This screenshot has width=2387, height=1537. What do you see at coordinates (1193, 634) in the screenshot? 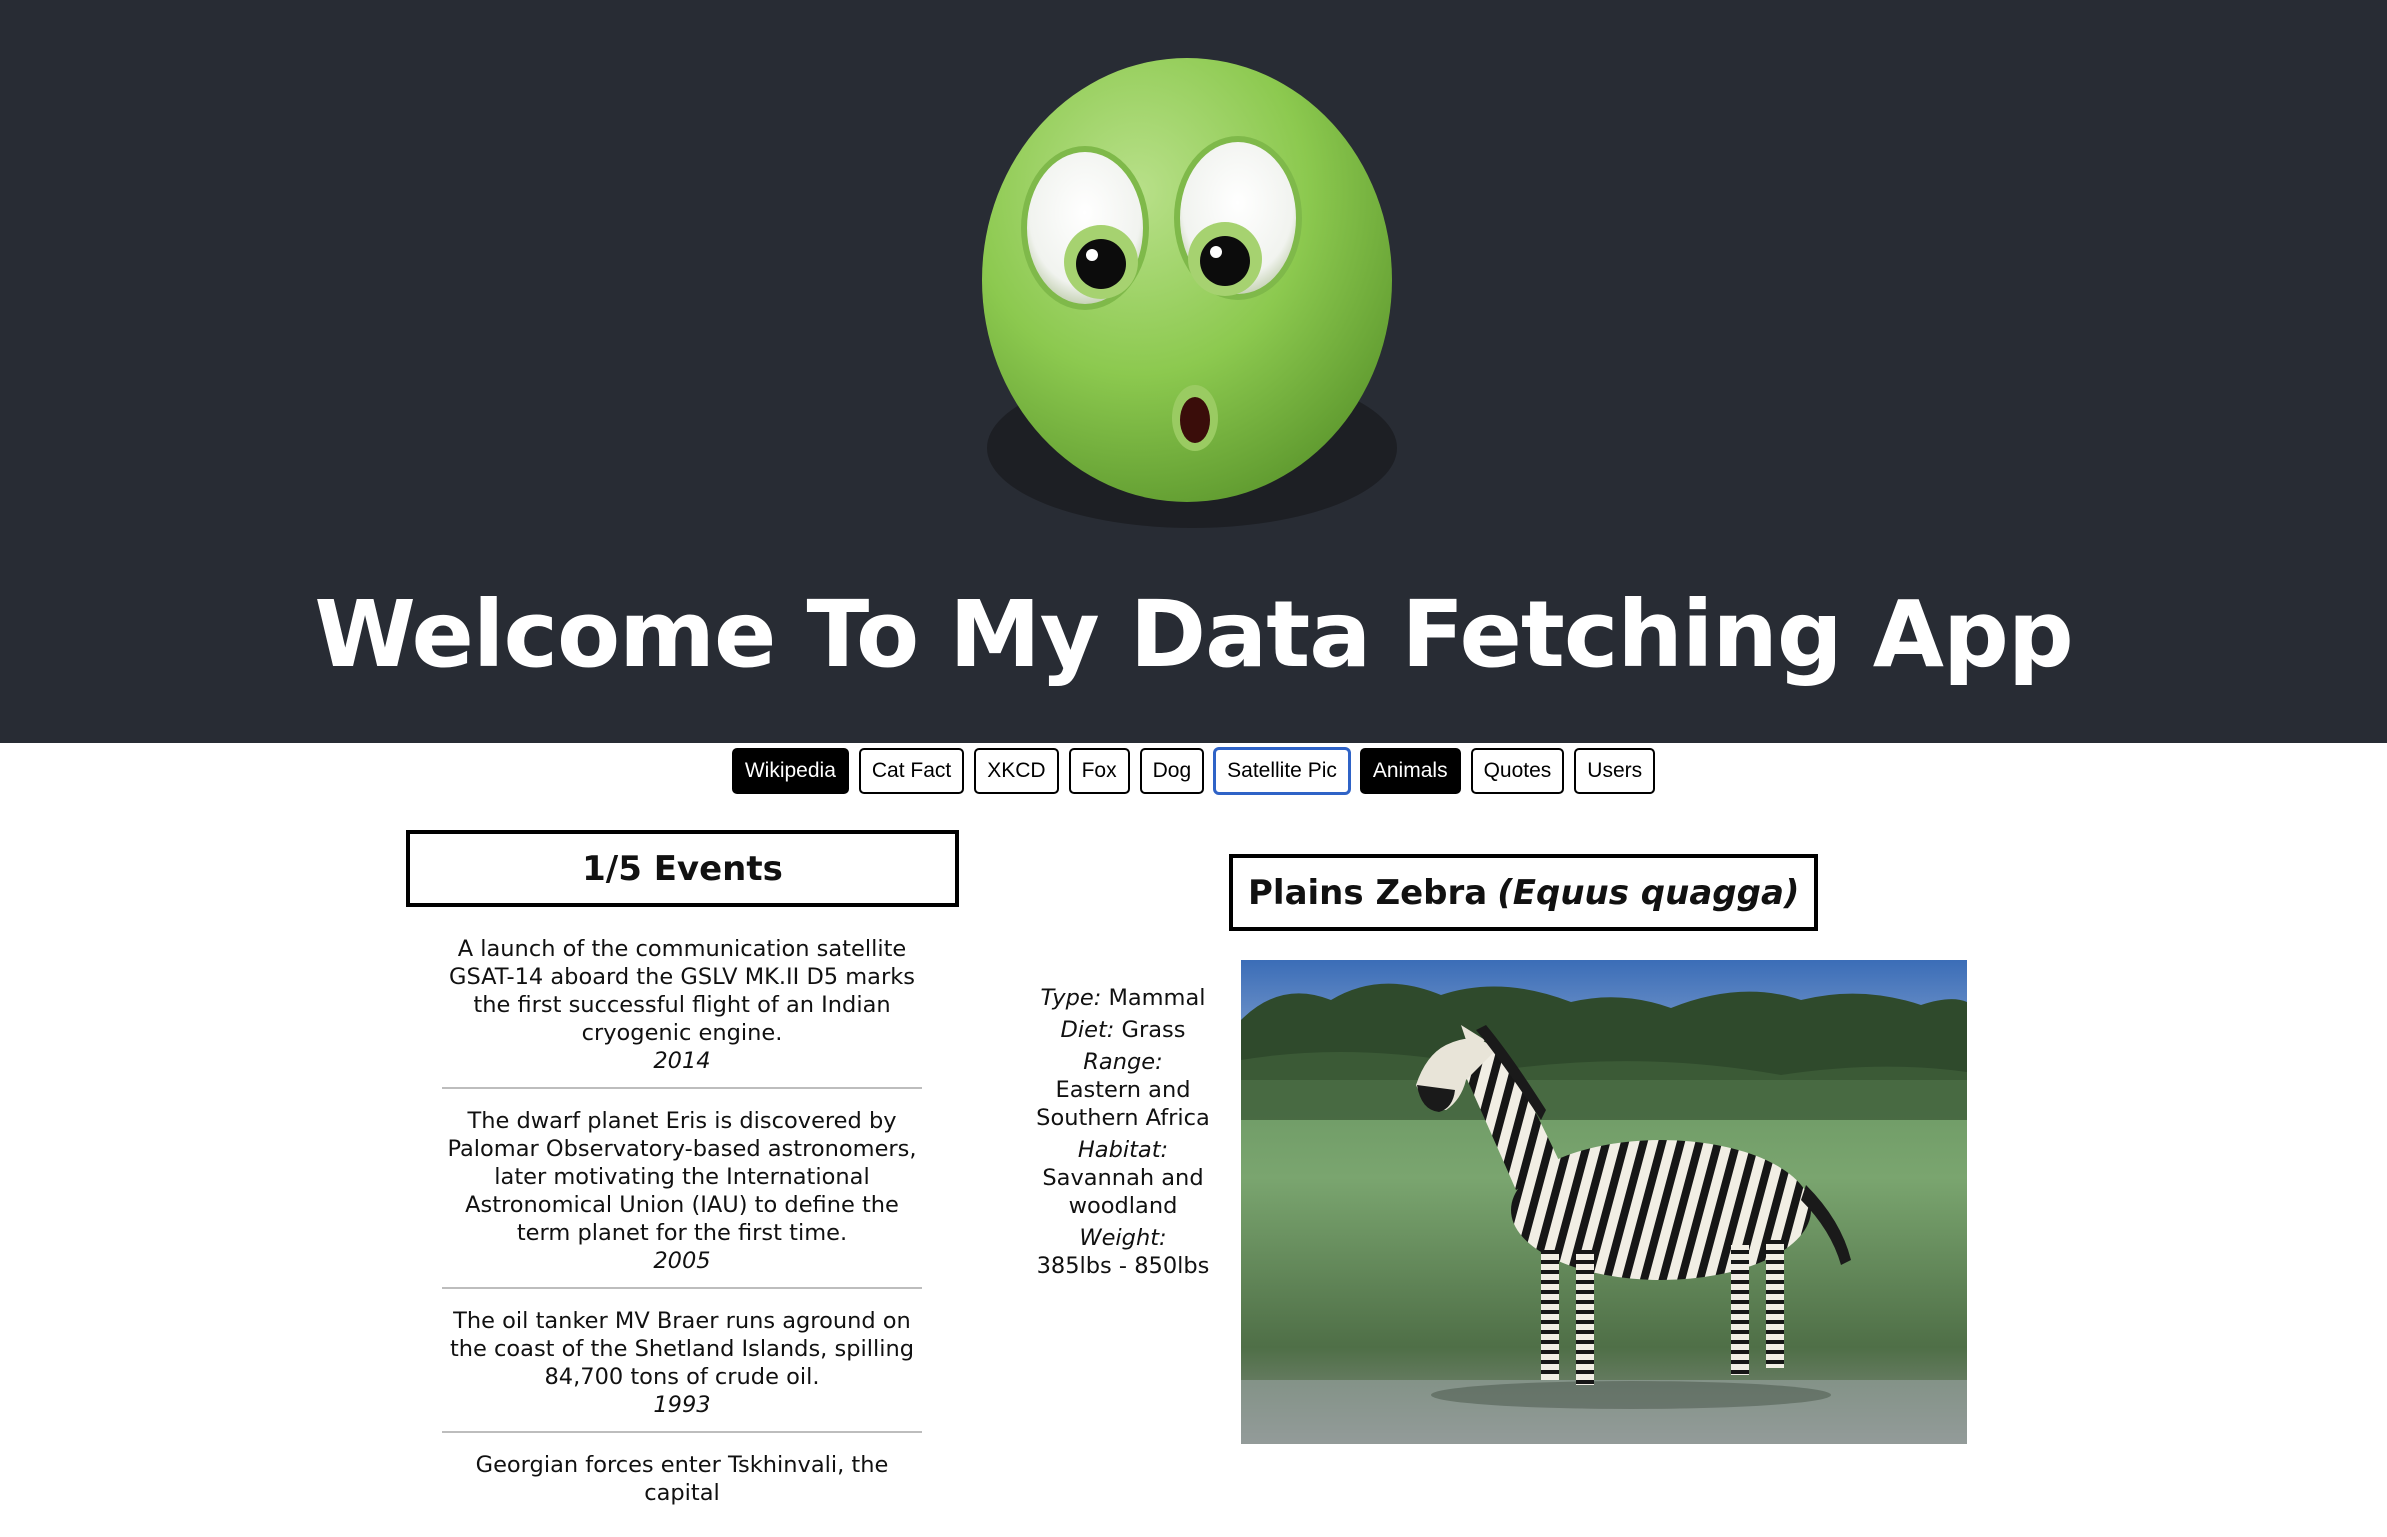
I see `page-title: Welcome To My Data Fetching App` at bounding box center [1193, 634].